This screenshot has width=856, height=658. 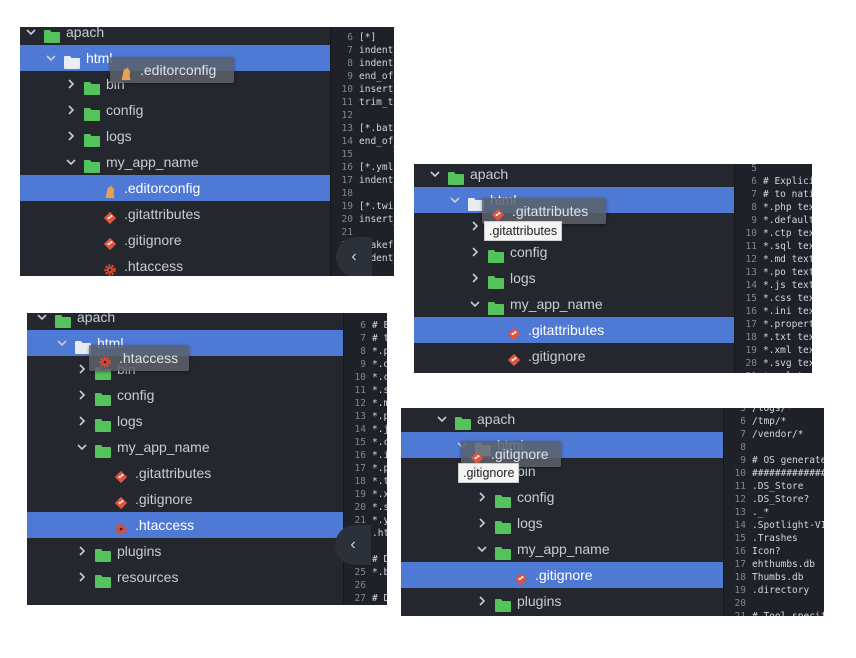 I want to click on code-line: /logs/*, so click(x=772, y=411).